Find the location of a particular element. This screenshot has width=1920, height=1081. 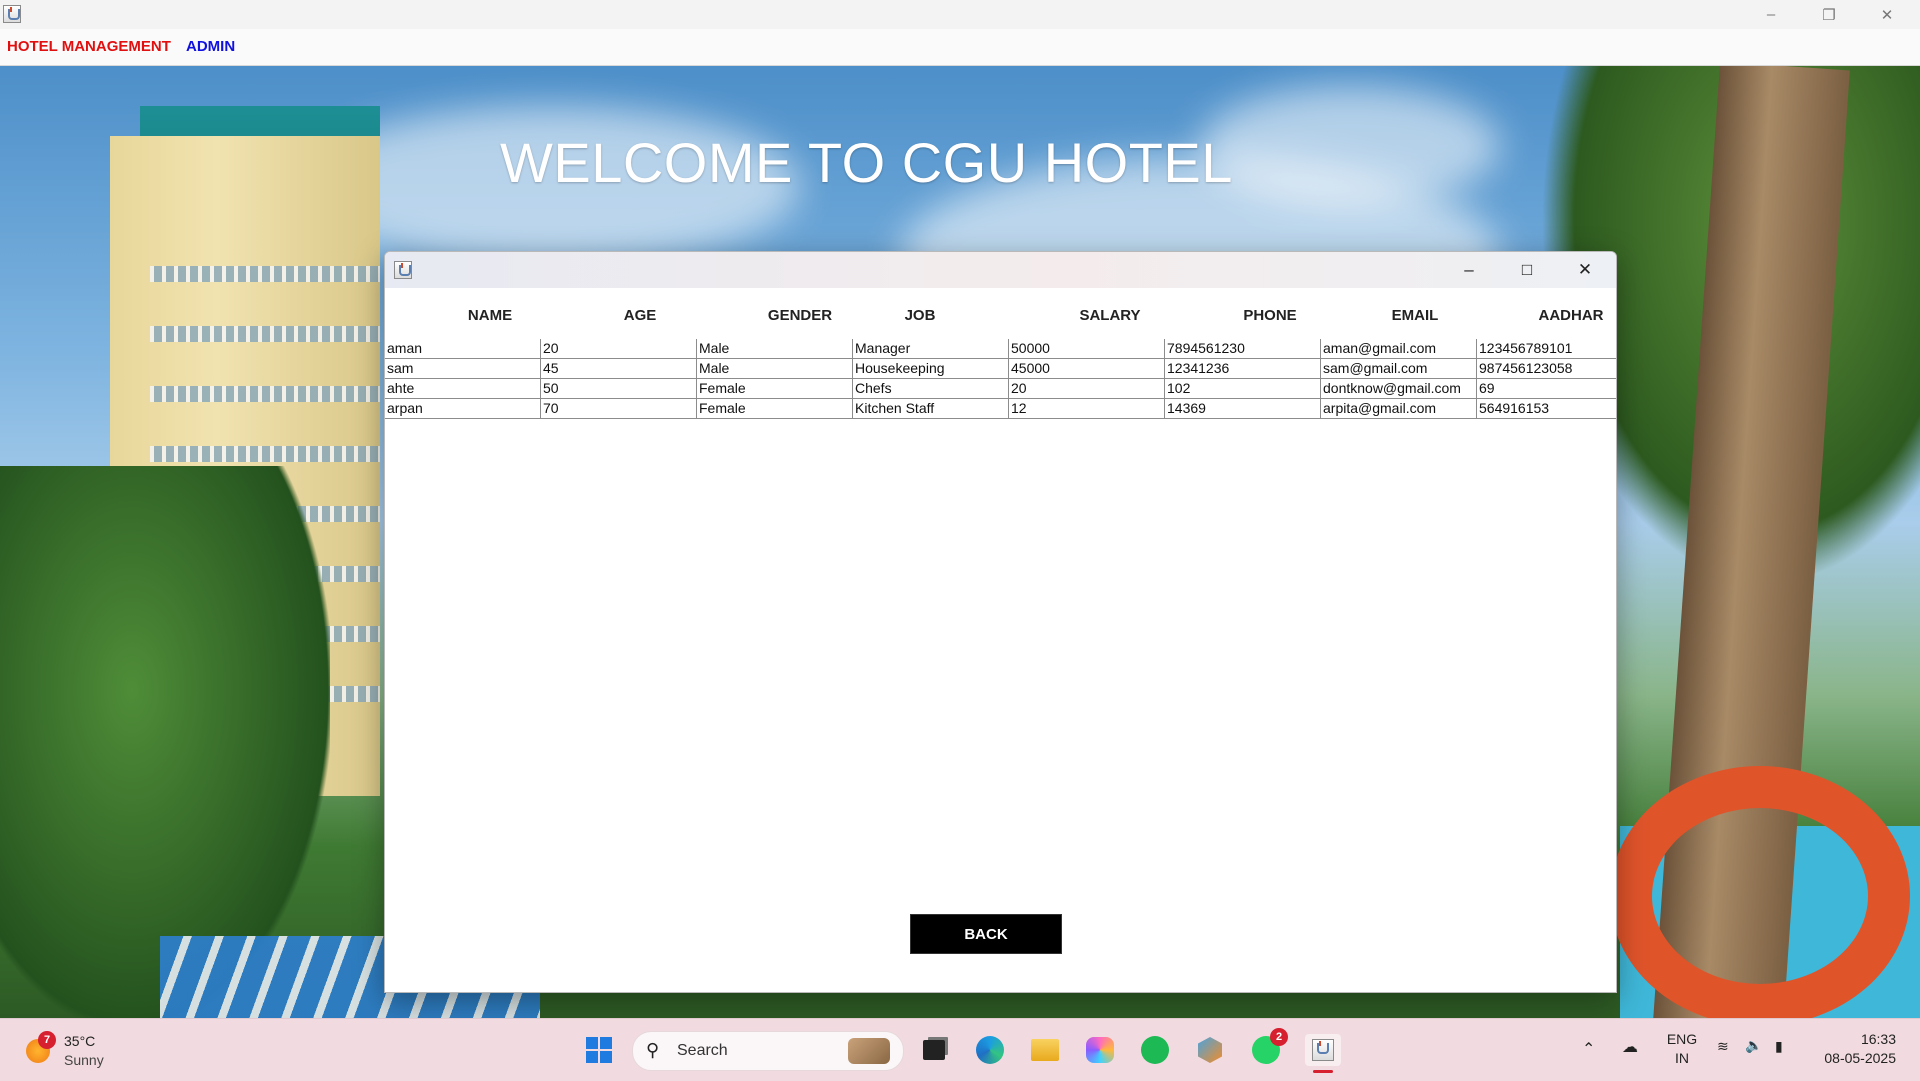

cell-phone: 12341236 is located at coordinates (1243, 369).